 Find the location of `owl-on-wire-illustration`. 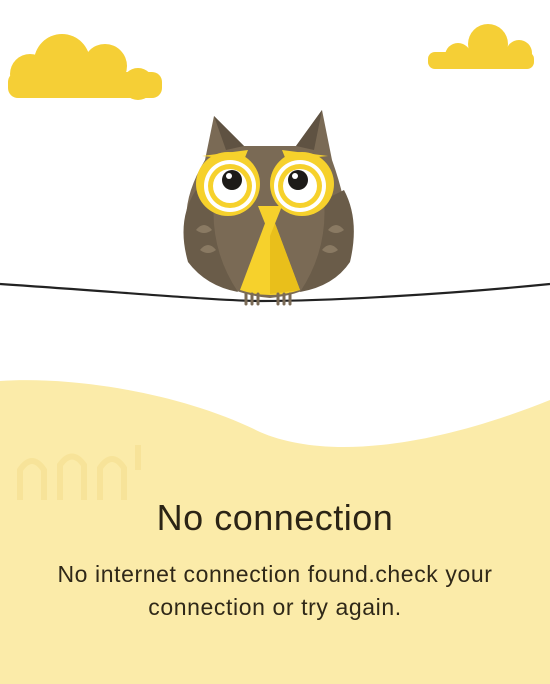

owl-on-wire-illustration is located at coordinates (268, 208).